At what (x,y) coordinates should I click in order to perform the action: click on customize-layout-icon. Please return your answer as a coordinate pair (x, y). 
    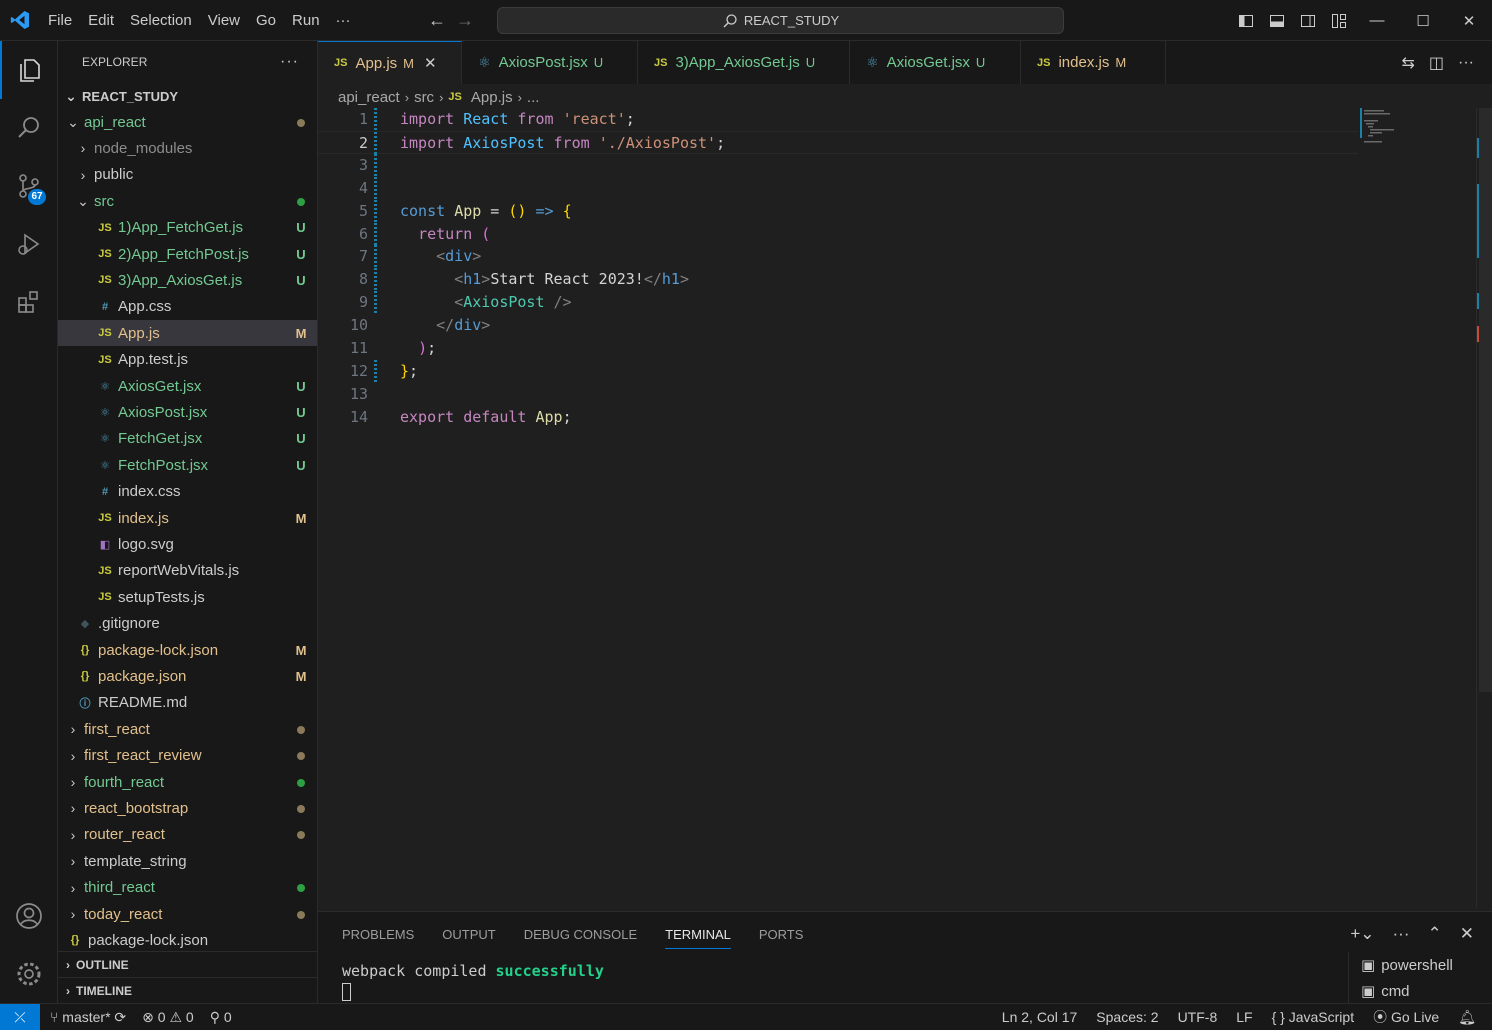
    Looking at the image, I should click on (1338, 20).